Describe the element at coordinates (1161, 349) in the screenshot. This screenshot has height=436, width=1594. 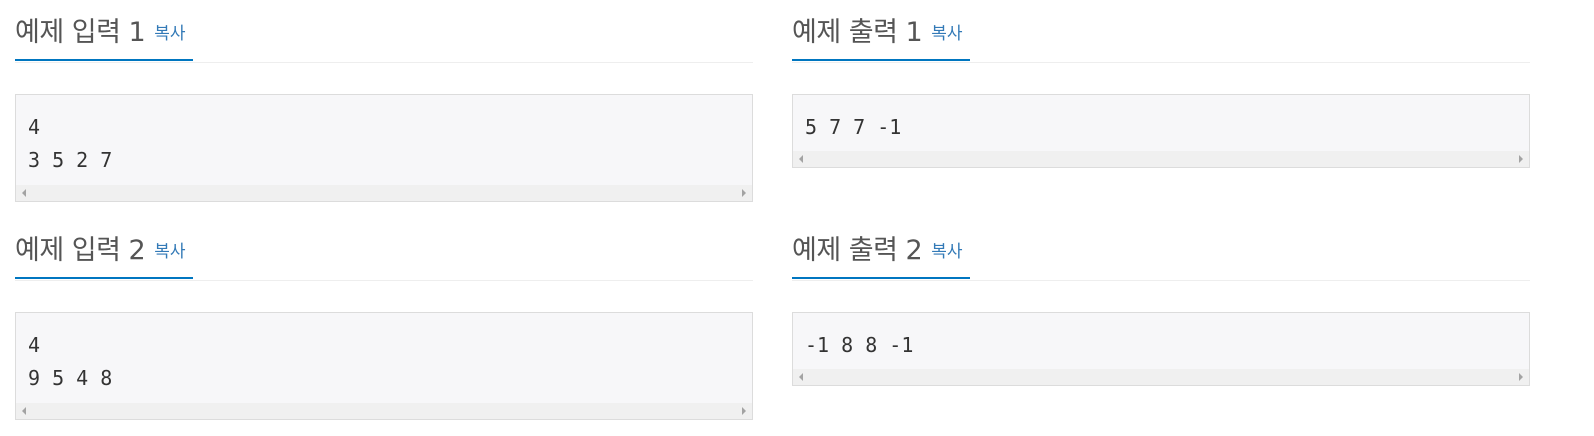
I see `sample-output-2-code-box: -1 8 8 -1` at that location.